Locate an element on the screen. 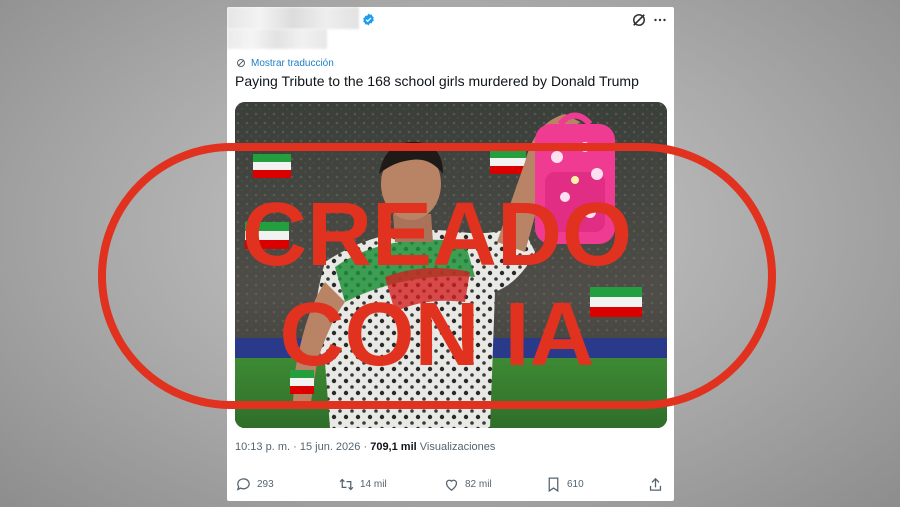 Image resolution: width=900 pixels, height=507 pixels. views-label: Visualizaciones is located at coordinates (457, 447).